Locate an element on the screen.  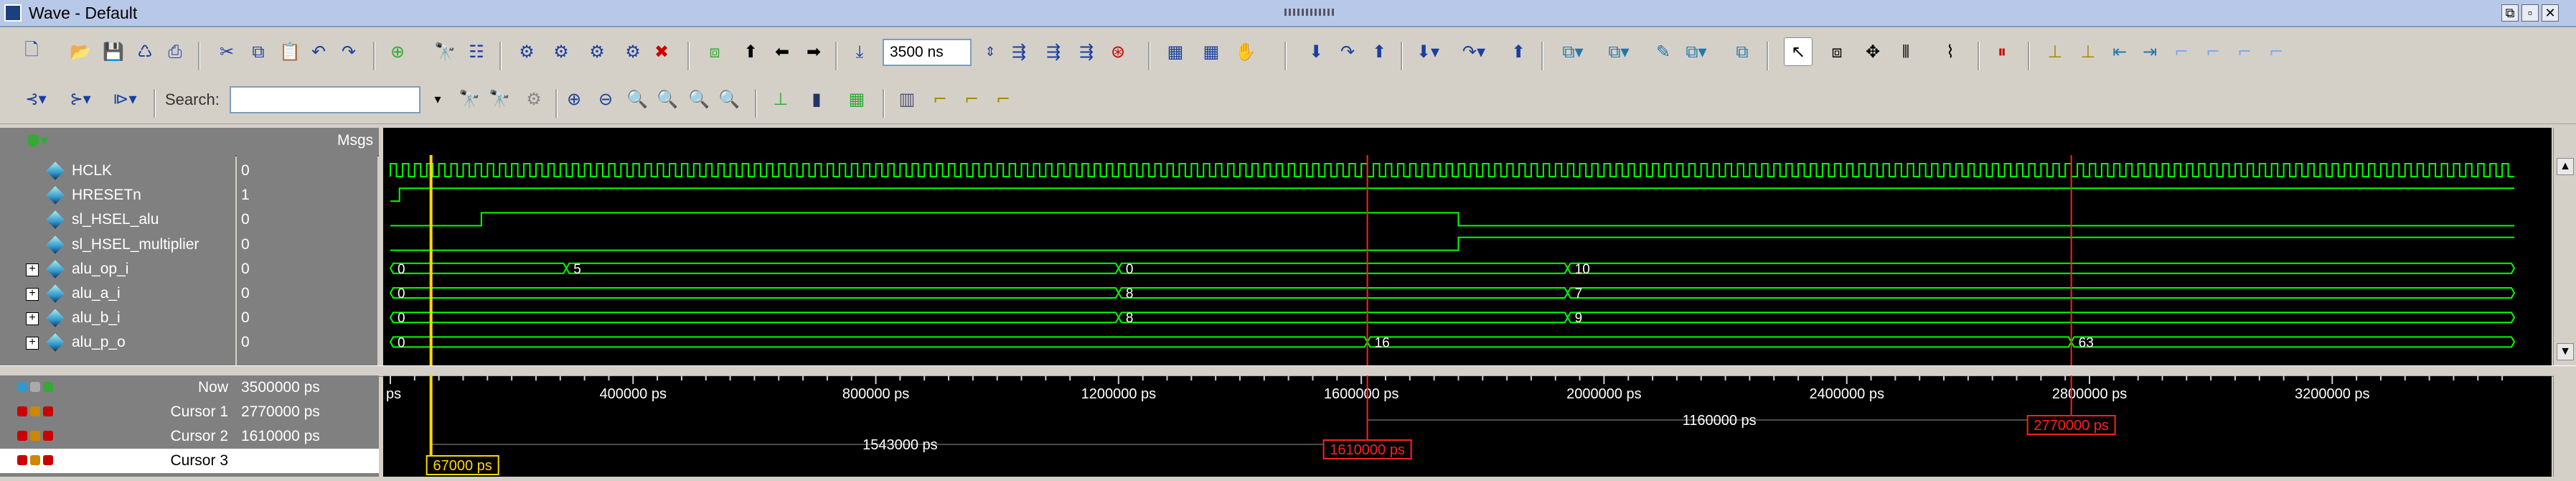
stop-icon: ✖ is located at coordinates (661, 52).